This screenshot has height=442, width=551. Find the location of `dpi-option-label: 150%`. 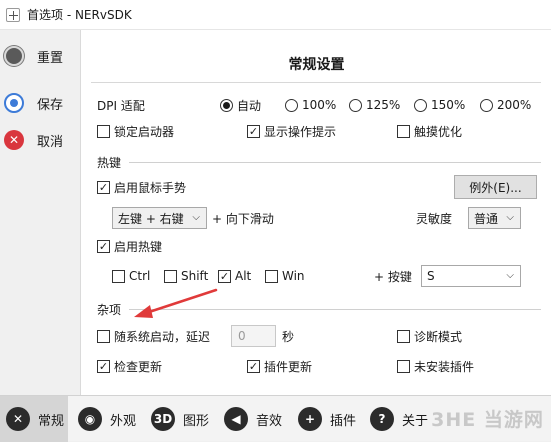

dpi-option-label: 150% is located at coordinates (448, 105).